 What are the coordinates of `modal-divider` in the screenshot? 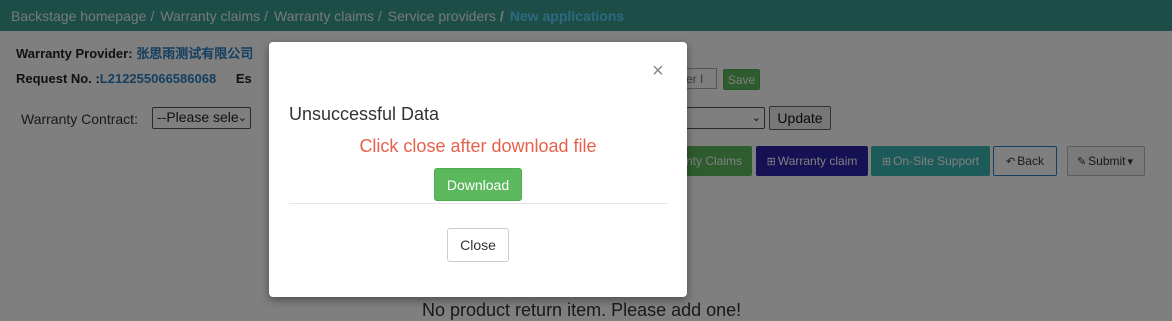 It's located at (478, 203).